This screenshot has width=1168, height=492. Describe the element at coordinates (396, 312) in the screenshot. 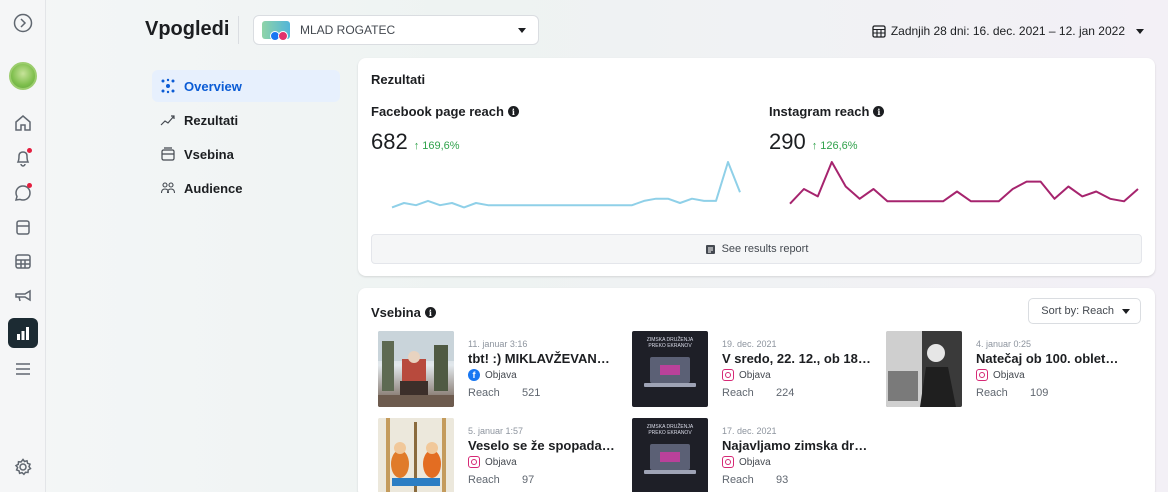

I see `content-title: Vsebina` at that location.